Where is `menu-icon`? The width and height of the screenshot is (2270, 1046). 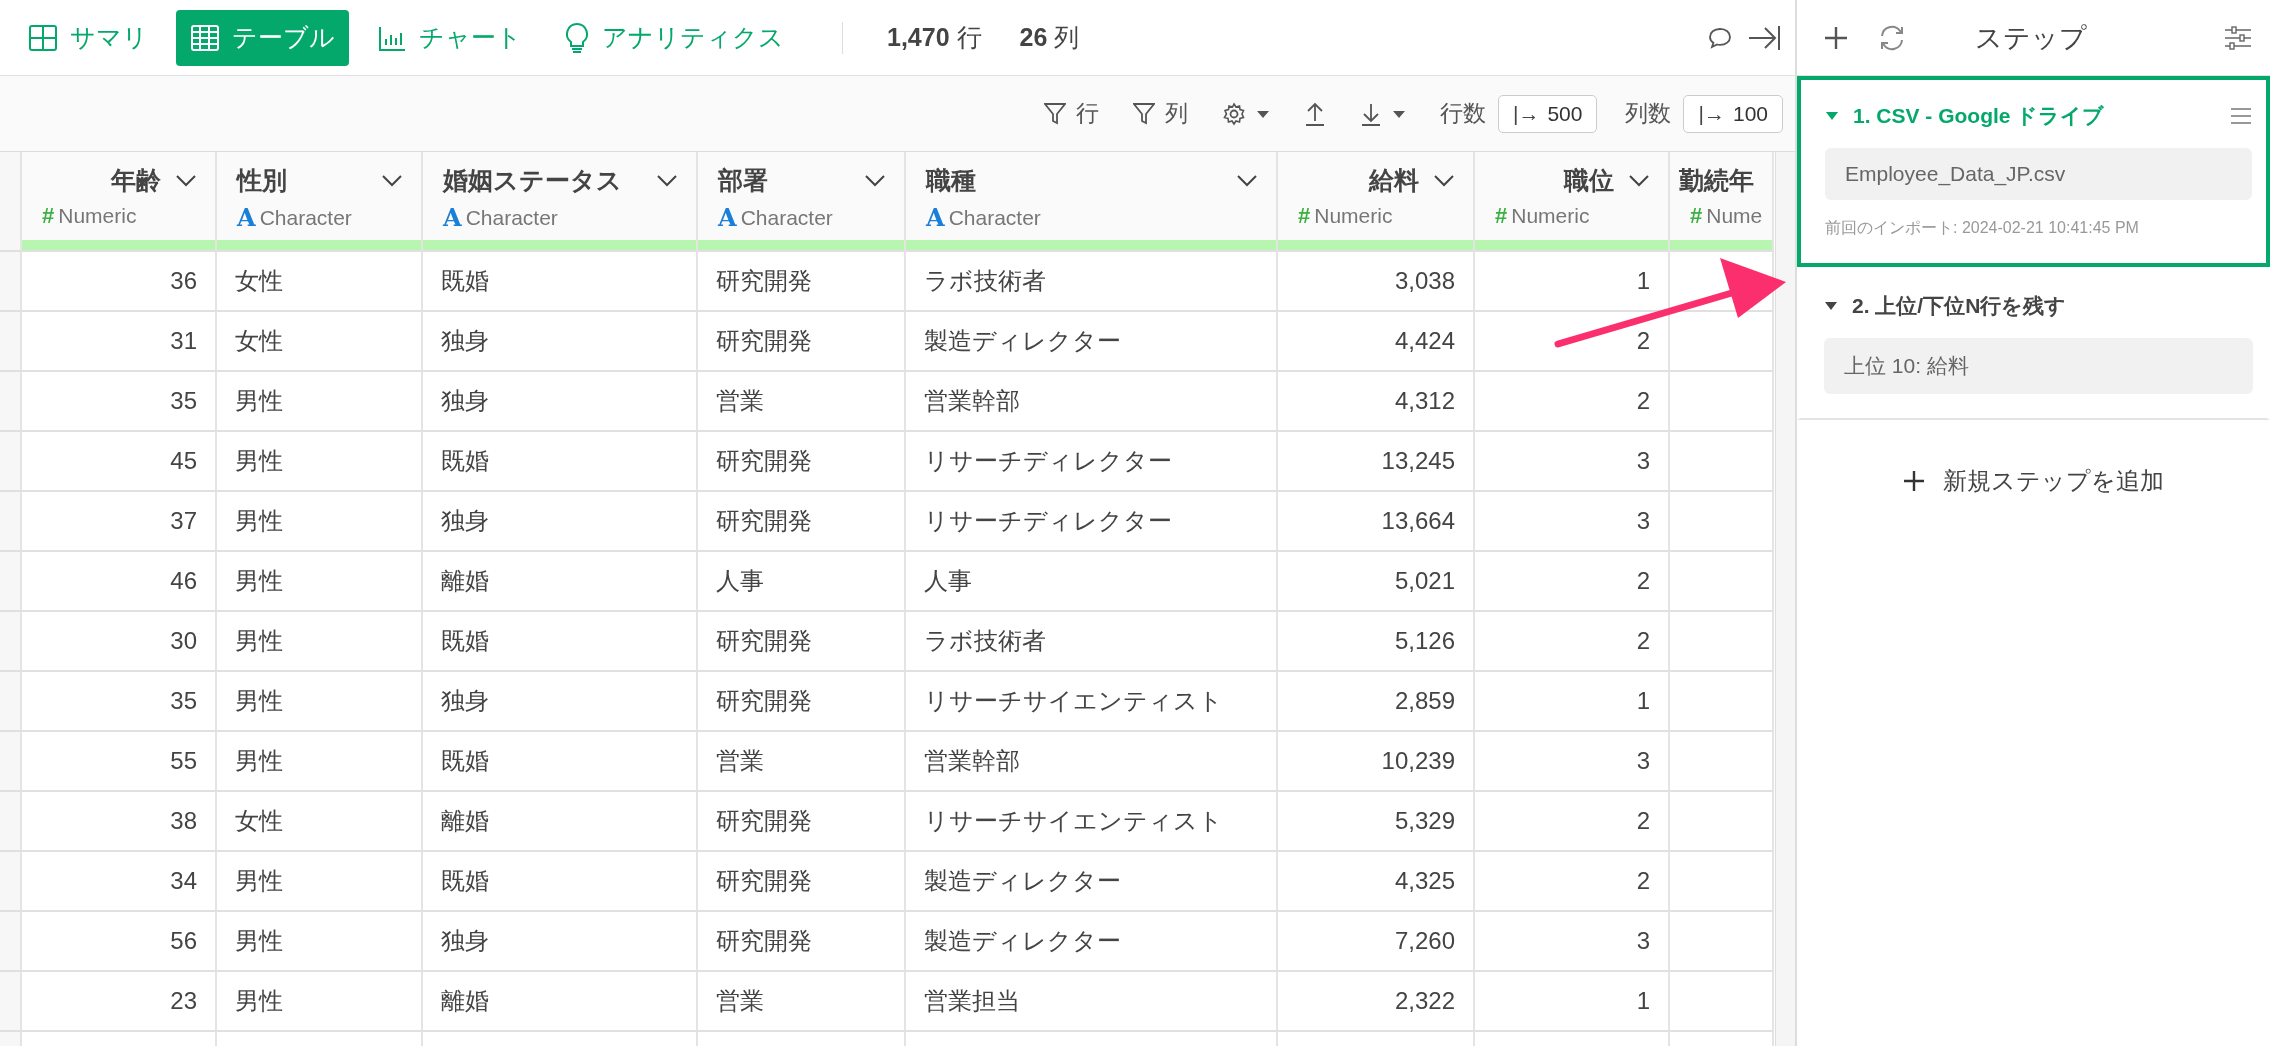 menu-icon is located at coordinates (2241, 116).